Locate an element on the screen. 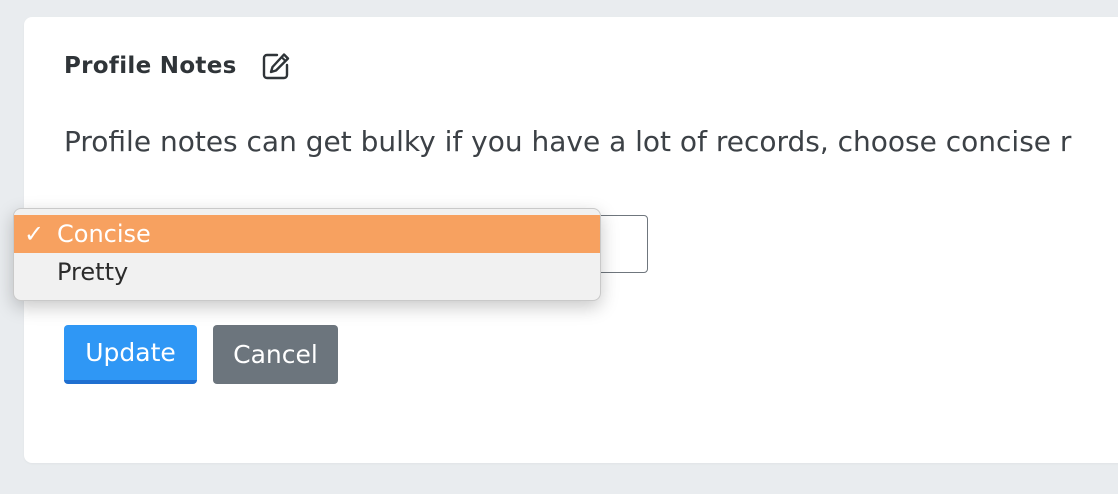  title-row: Profile Notes is located at coordinates (177, 66).